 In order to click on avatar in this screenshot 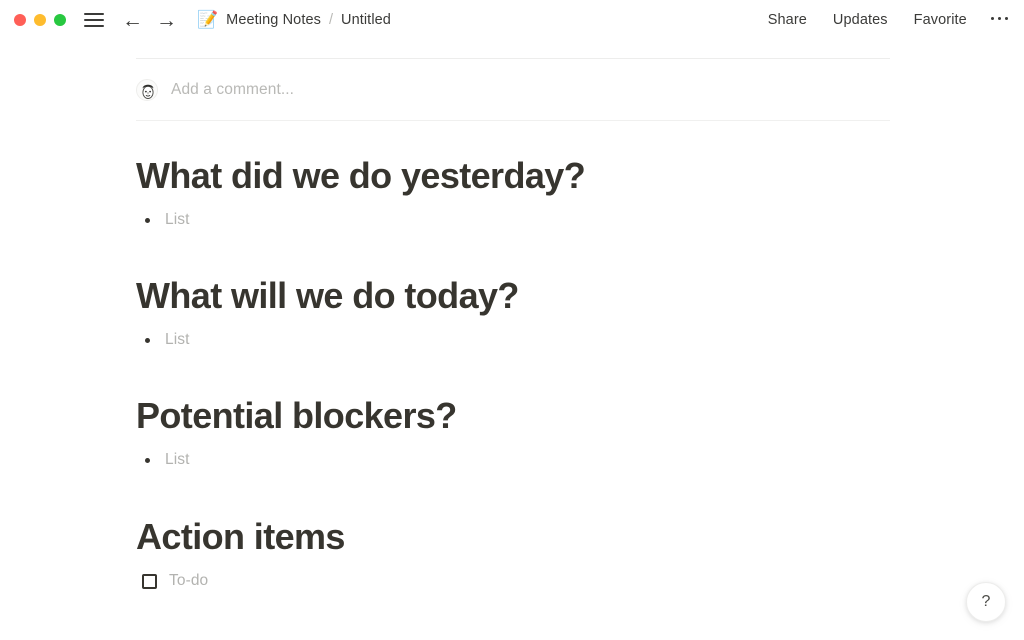, I will do `click(147, 90)`.